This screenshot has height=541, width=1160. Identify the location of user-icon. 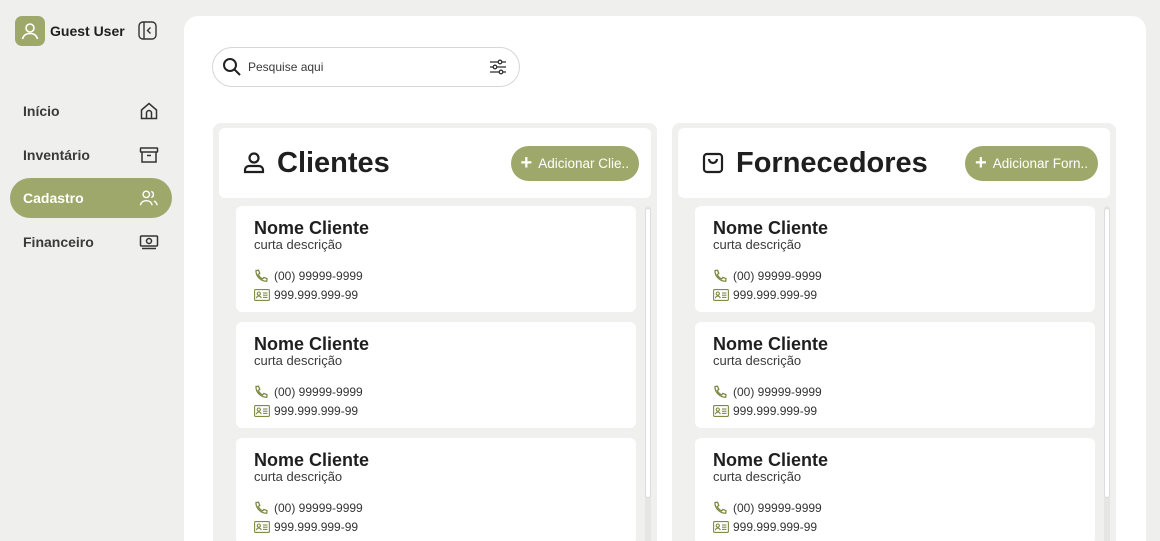
(254, 163).